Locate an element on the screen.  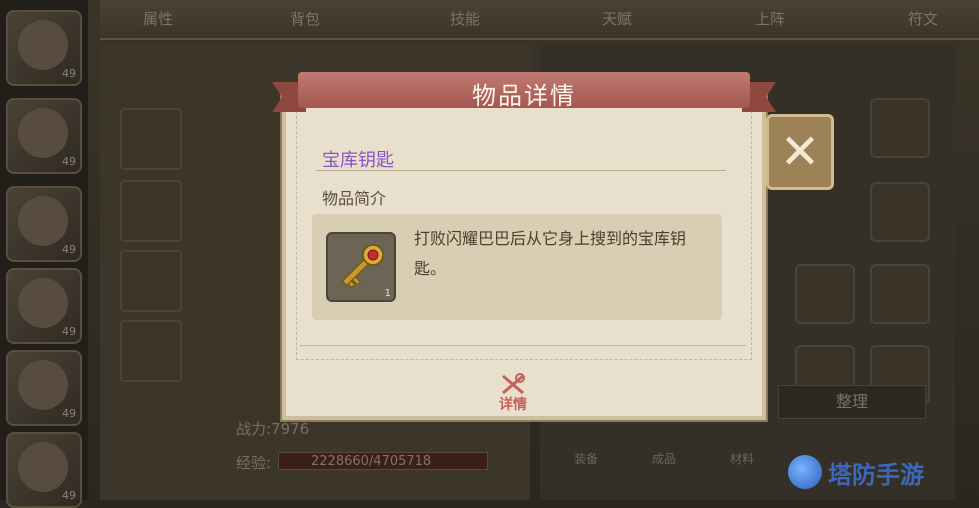
tab-finished: 成品 is located at coordinates (664, 458).